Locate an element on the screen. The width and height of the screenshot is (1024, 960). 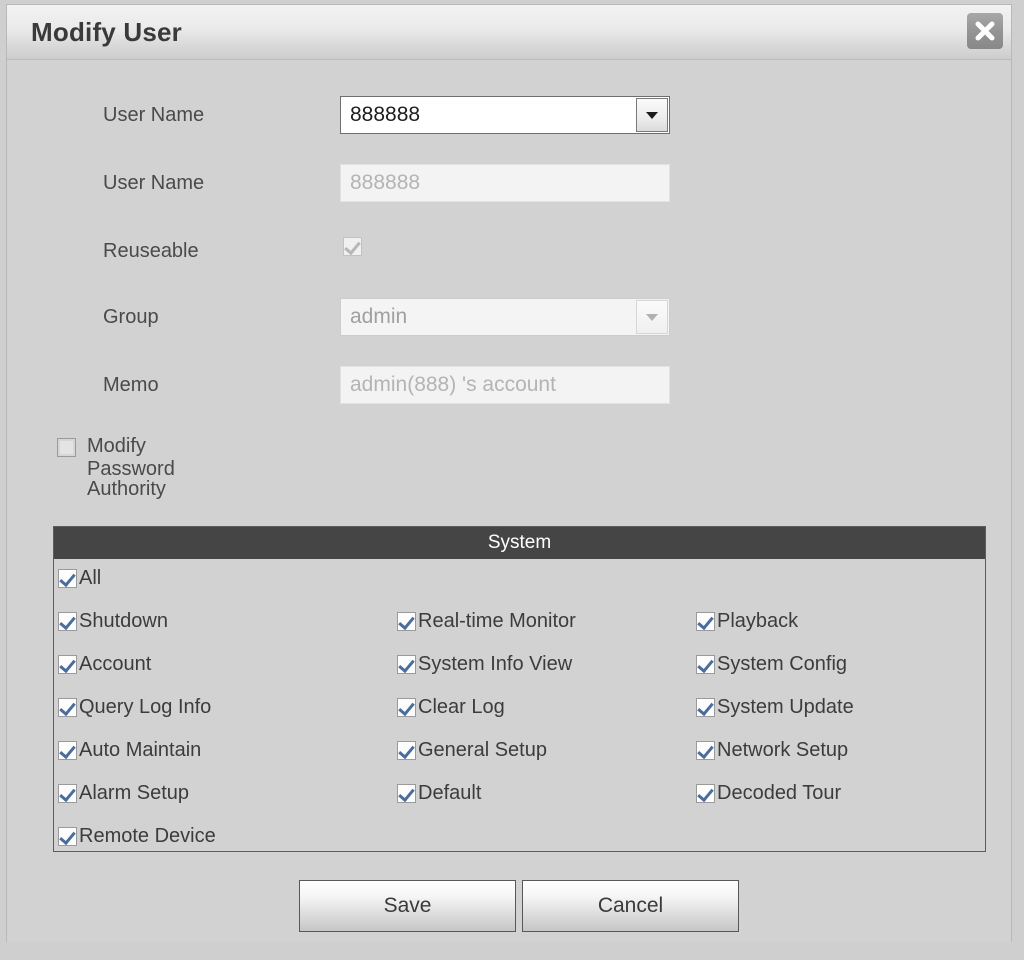
username-select-label: User Name is located at coordinates (154, 115).